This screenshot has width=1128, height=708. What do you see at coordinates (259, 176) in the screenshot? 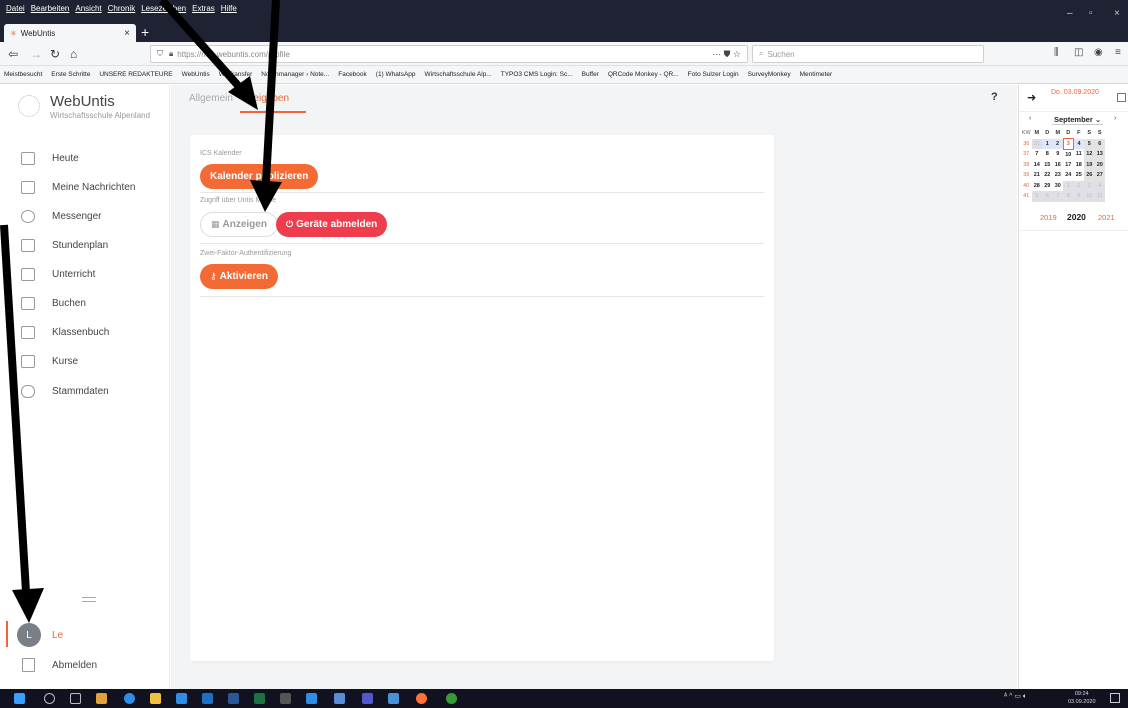
I see `publish-calendar-button: Kalender publizieren` at bounding box center [259, 176].